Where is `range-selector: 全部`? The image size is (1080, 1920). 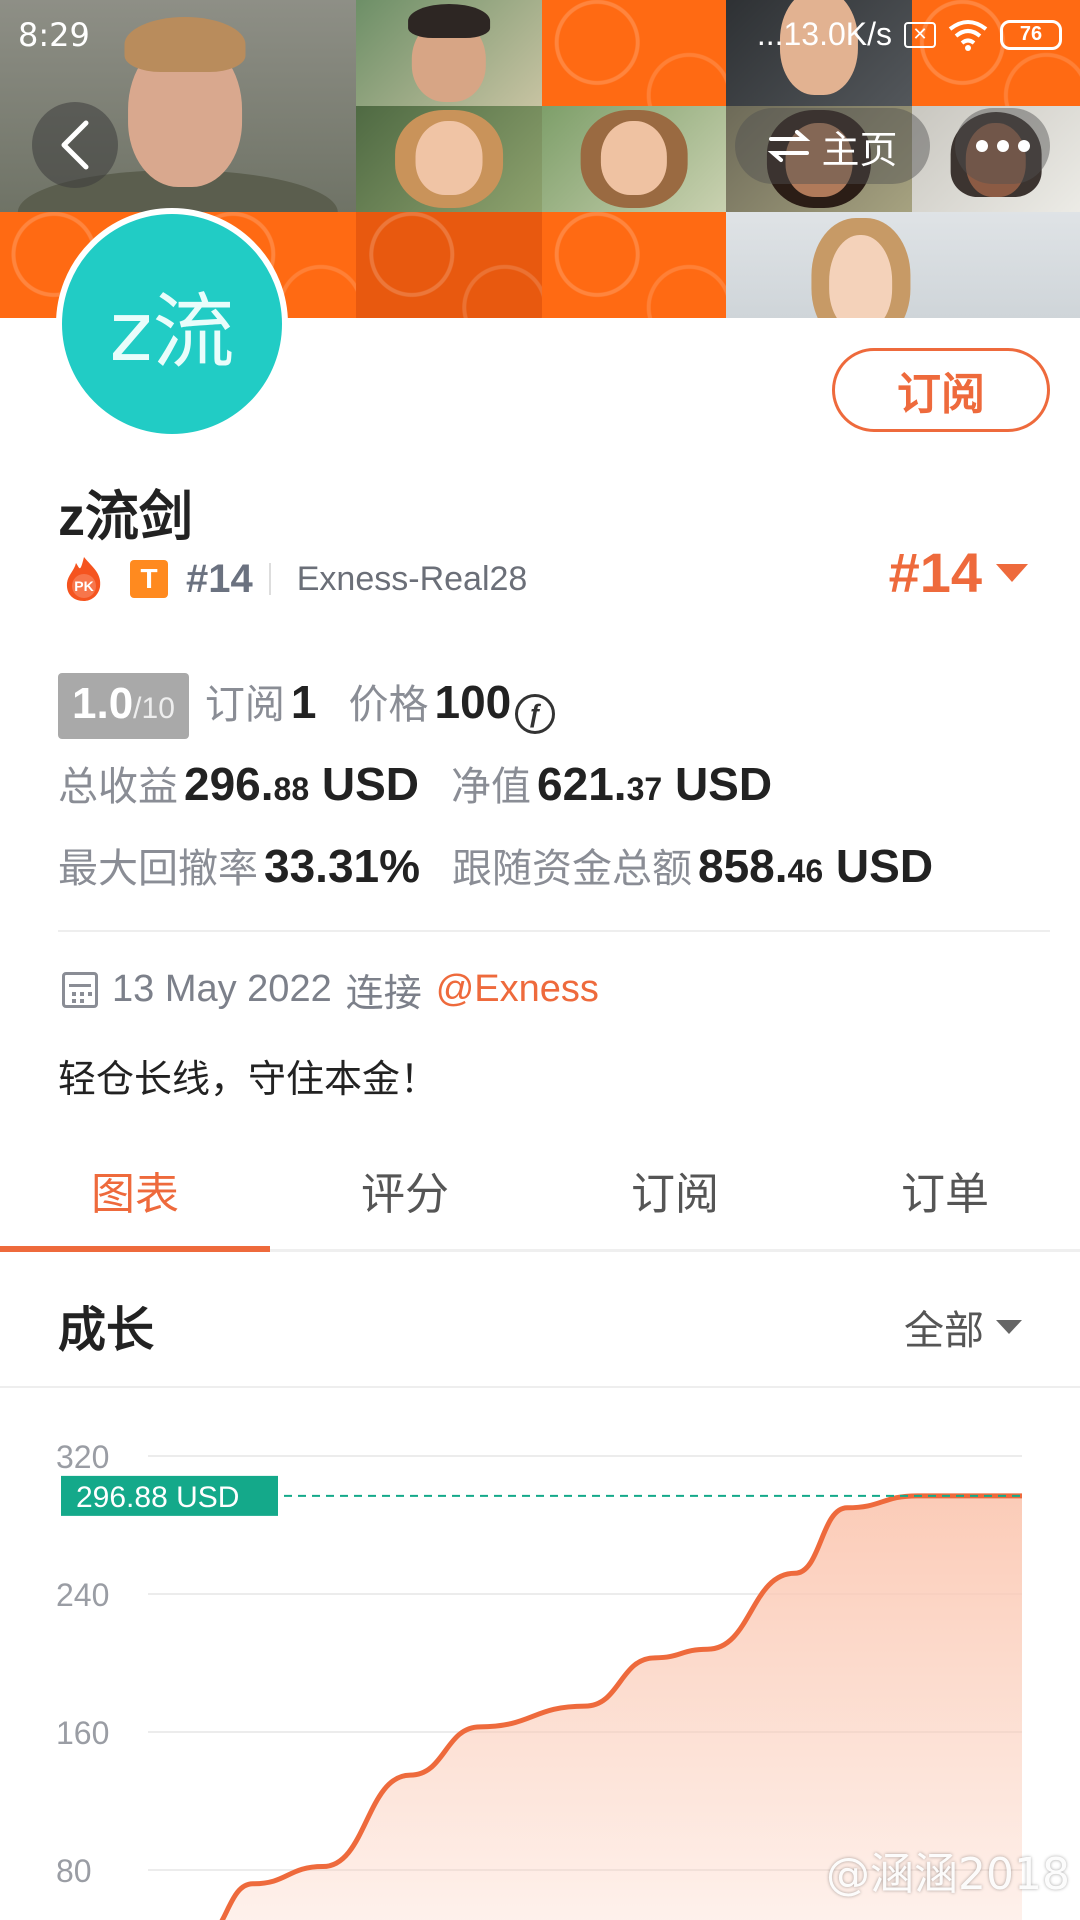
range-selector: 全部 is located at coordinates (963, 1327).